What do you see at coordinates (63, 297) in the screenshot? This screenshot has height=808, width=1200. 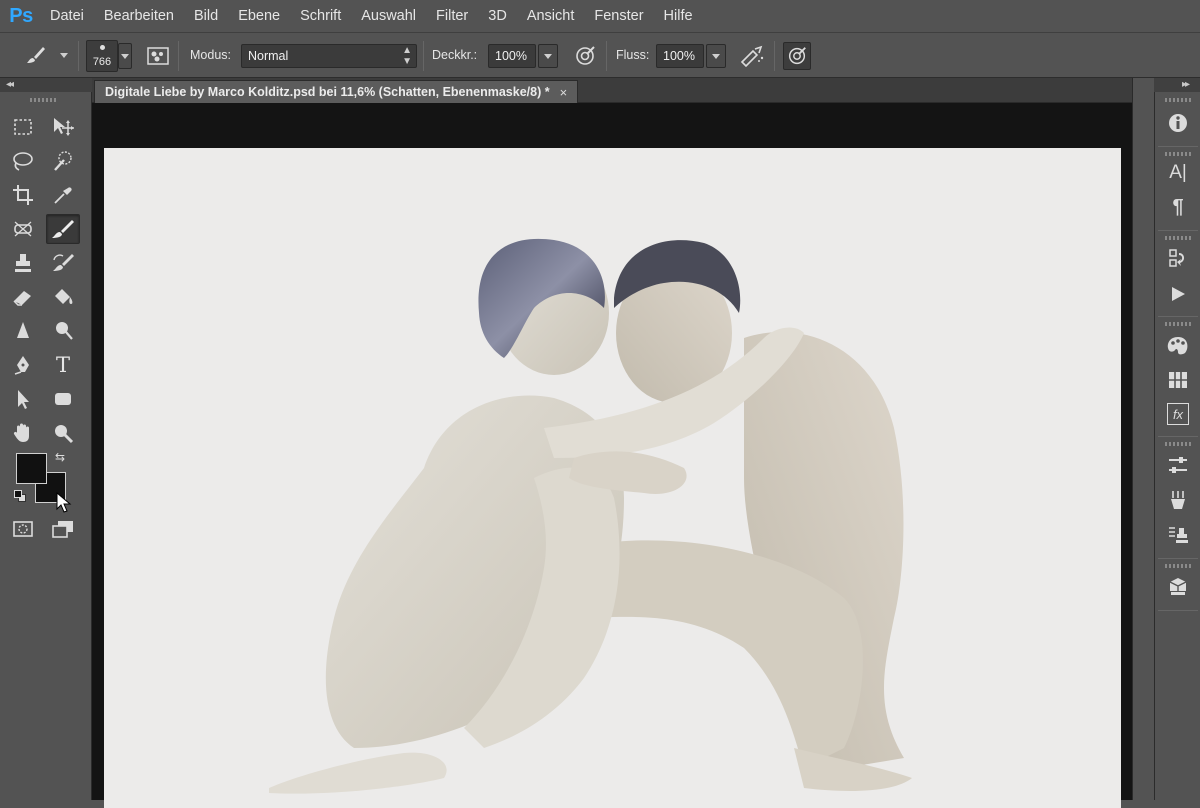 I see `paint-bucket-tool` at bounding box center [63, 297].